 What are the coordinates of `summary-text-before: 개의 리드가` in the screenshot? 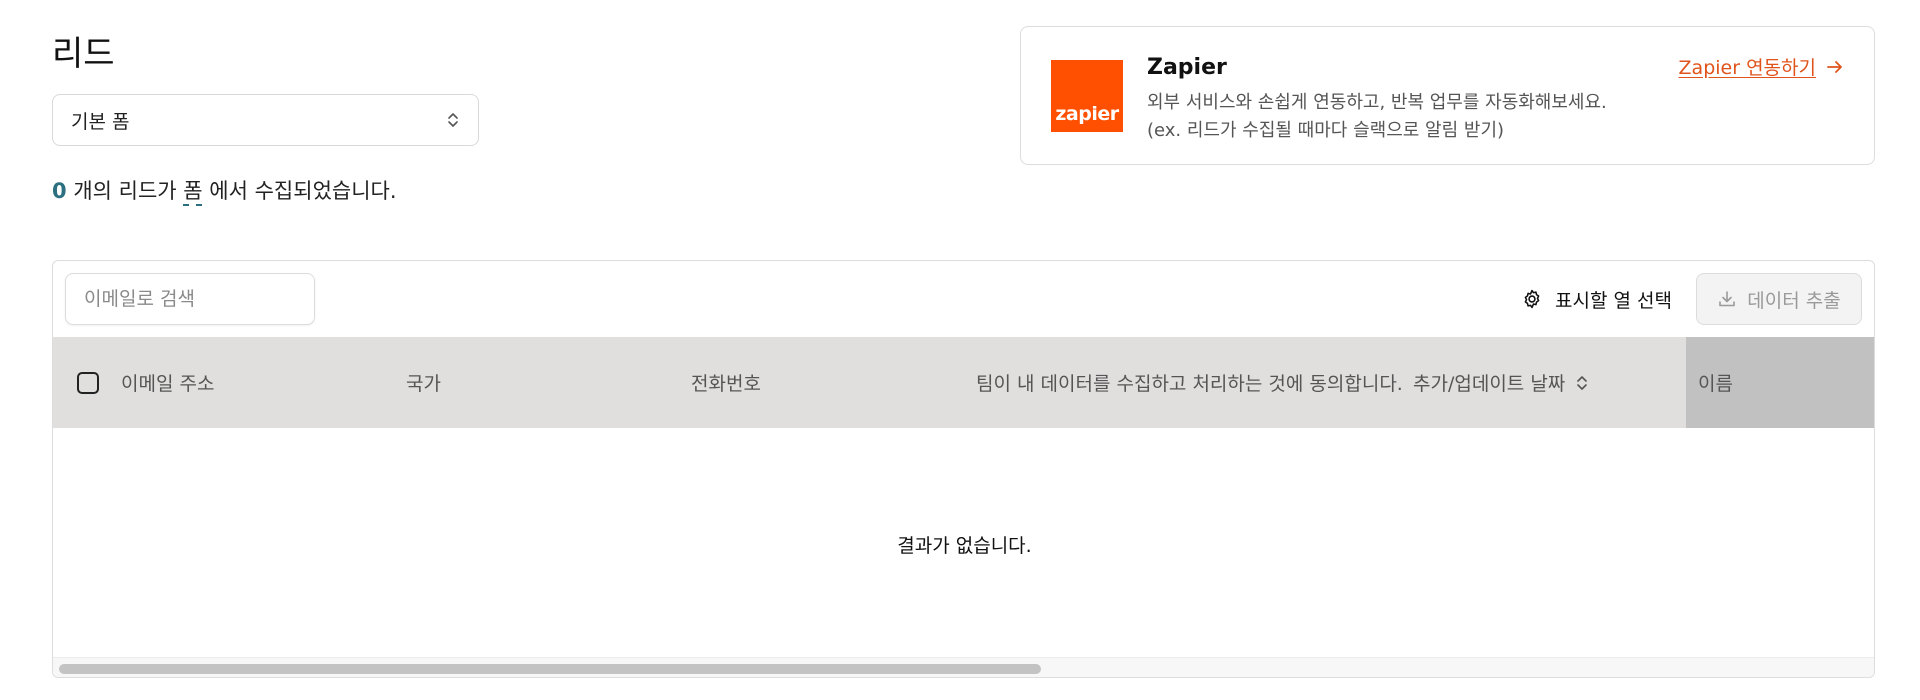 It's located at (125, 191).